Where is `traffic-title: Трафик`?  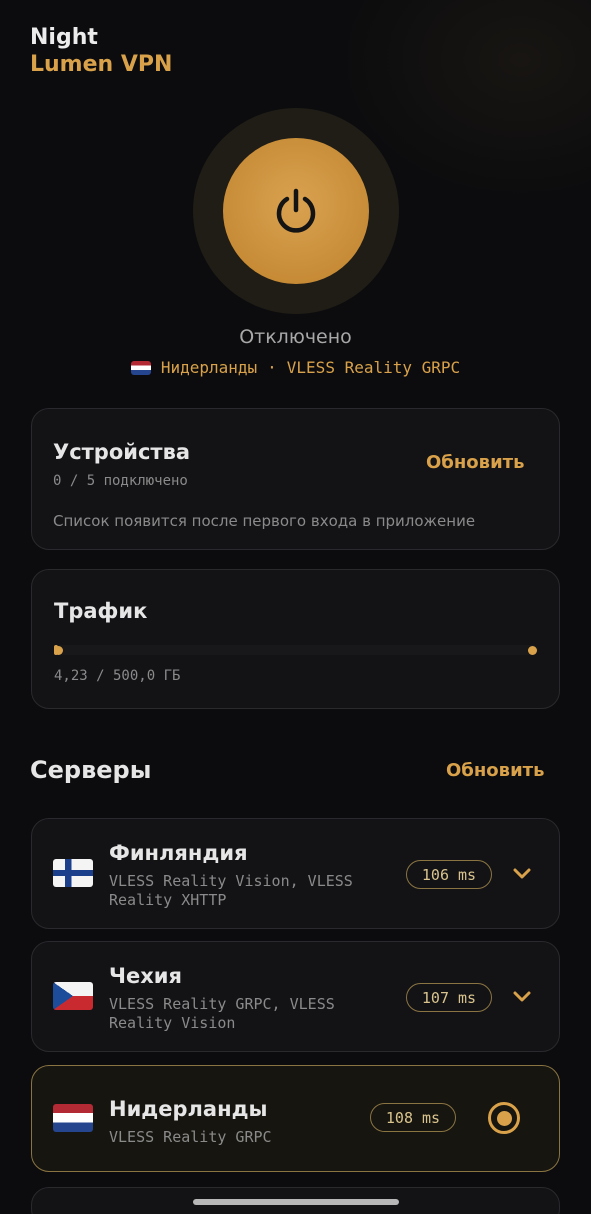 traffic-title: Трафик is located at coordinates (101, 611).